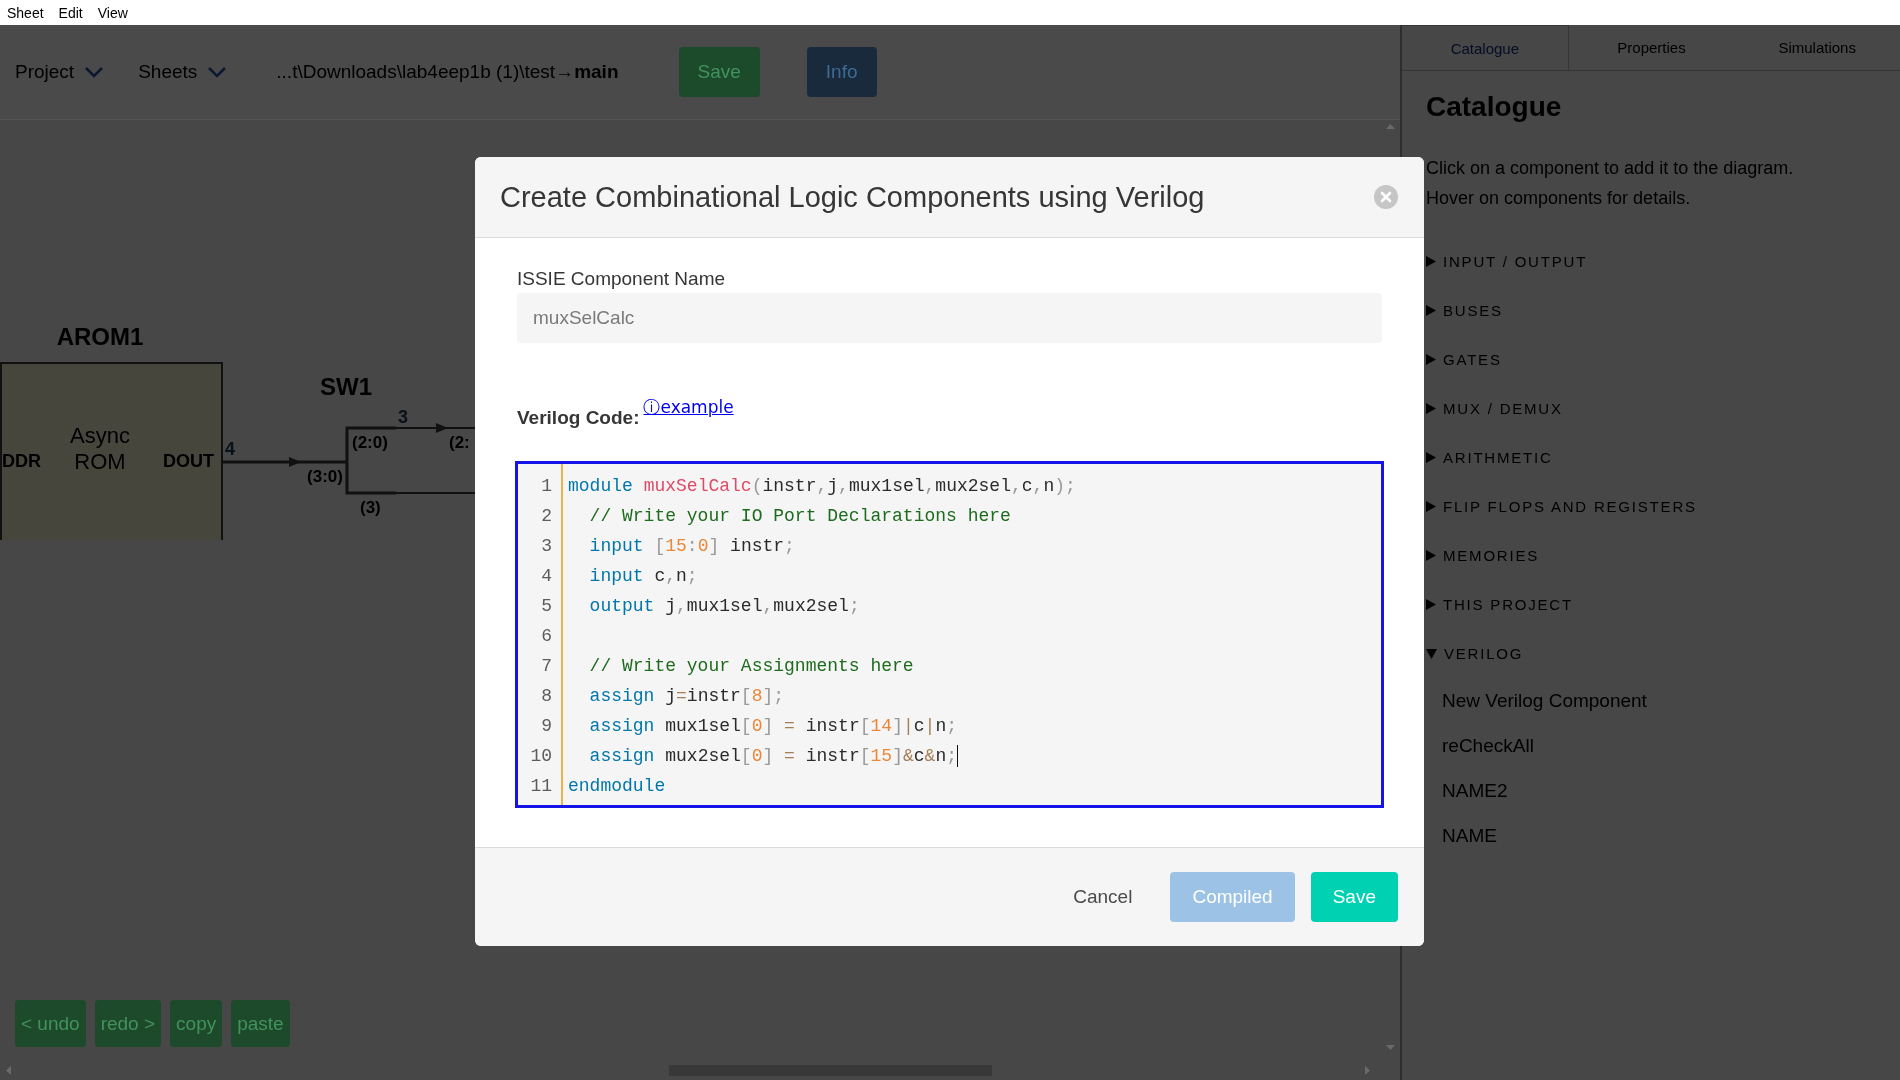  I want to click on category-toggle: THIS PROJECT, so click(1499, 604).